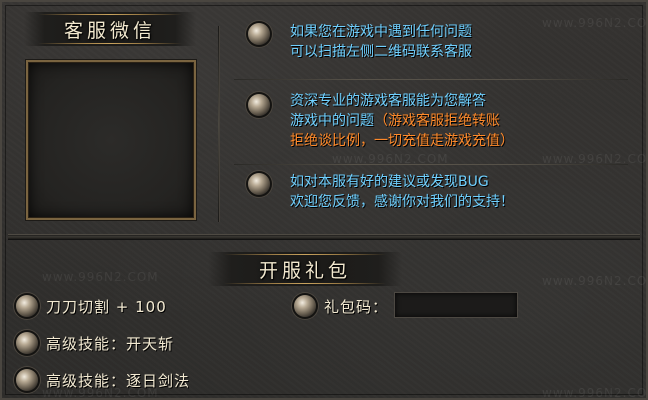 The height and width of the screenshot is (400, 648). I want to click on info-line: 如对本服有好的建议或发现BUG, so click(389, 182).